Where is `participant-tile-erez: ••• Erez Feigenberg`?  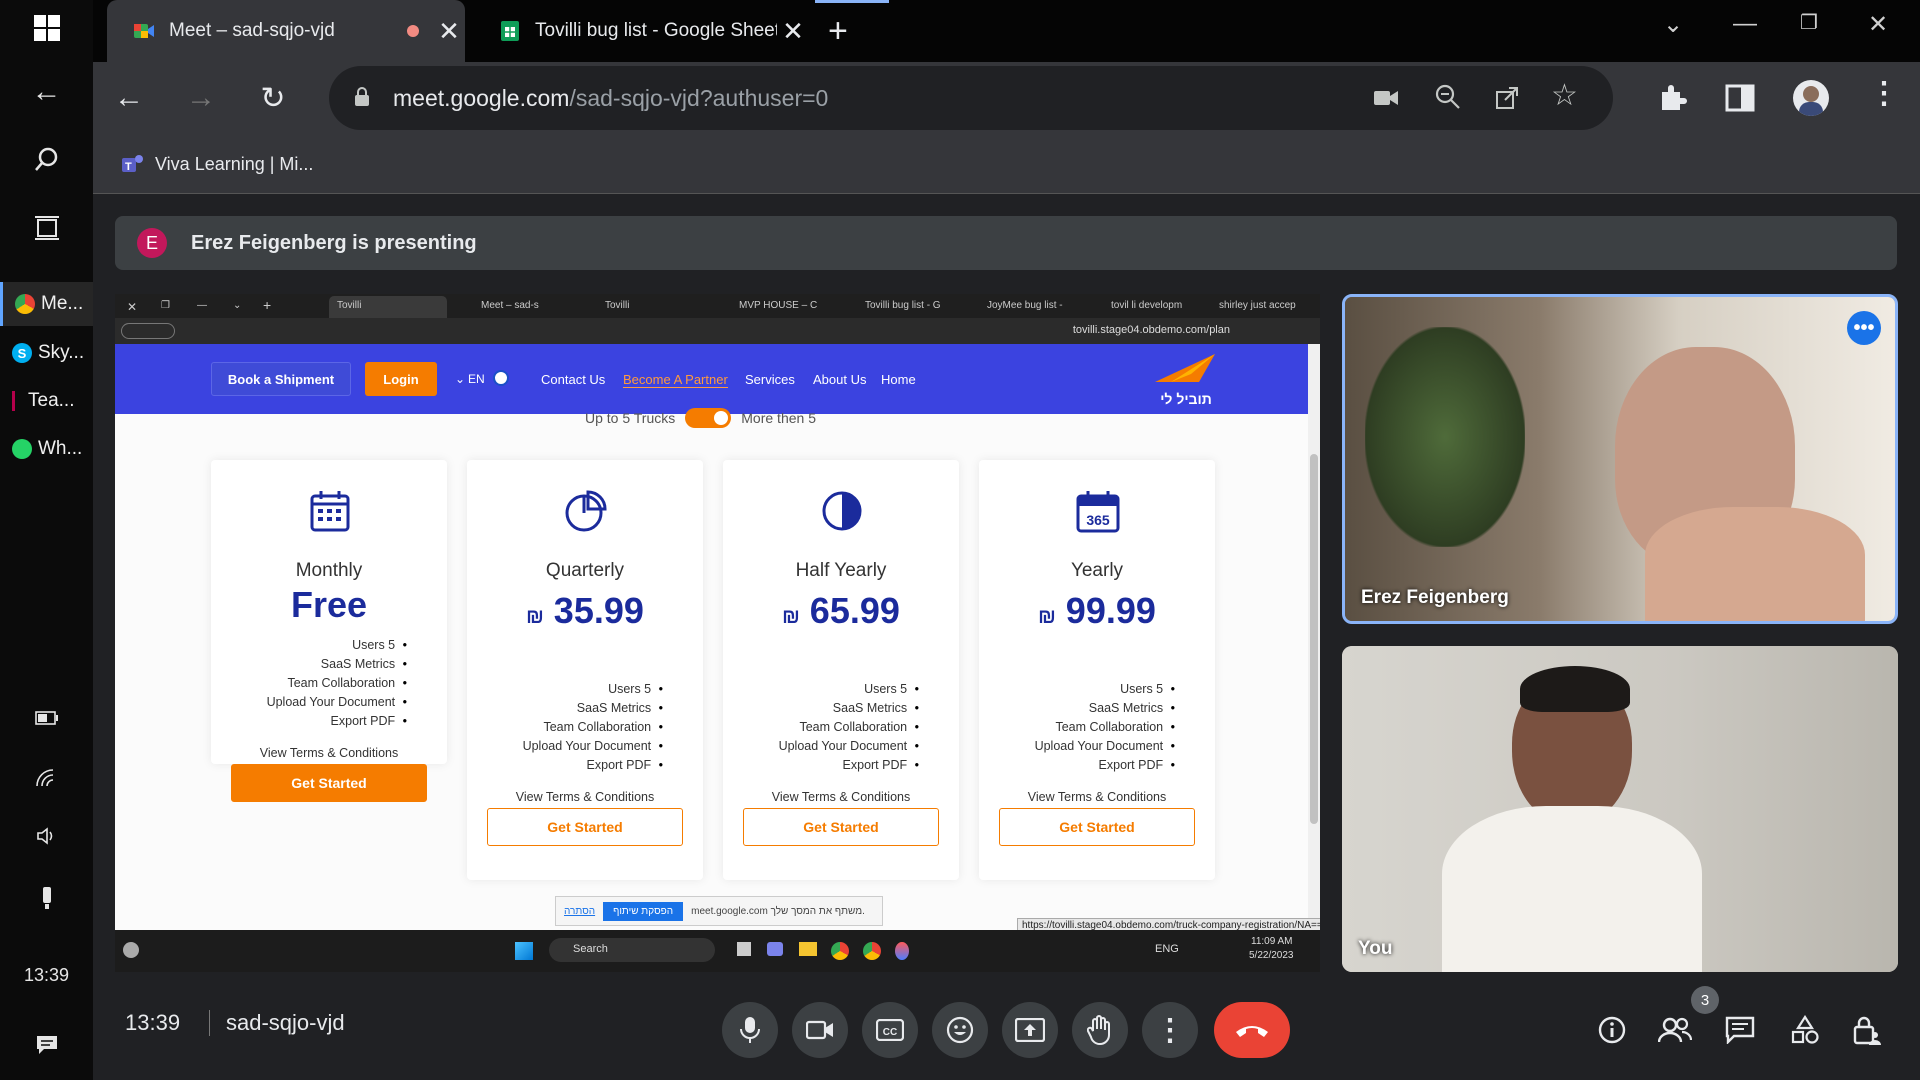
participant-tile-erez: ••• Erez Feigenberg is located at coordinates (1620, 459).